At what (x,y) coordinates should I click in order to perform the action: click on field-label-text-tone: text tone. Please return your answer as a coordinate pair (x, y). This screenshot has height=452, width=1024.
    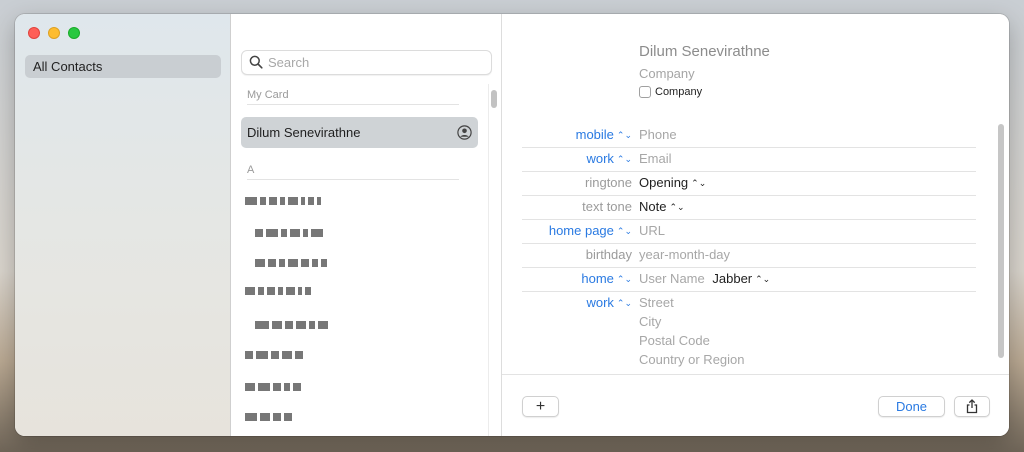
    Looking at the image, I should click on (607, 206).